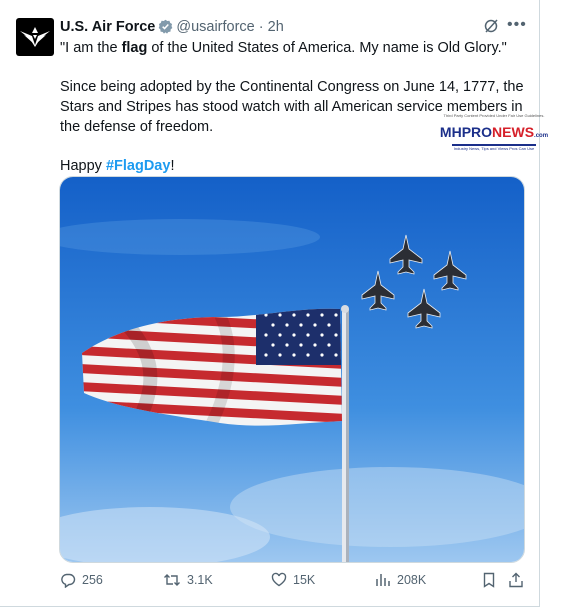 The height and width of the screenshot is (610, 561). What do you see at coordinates (172, 166) in the screenshot?
I see `exclaim-text: !` at bounding box center [172, 166].